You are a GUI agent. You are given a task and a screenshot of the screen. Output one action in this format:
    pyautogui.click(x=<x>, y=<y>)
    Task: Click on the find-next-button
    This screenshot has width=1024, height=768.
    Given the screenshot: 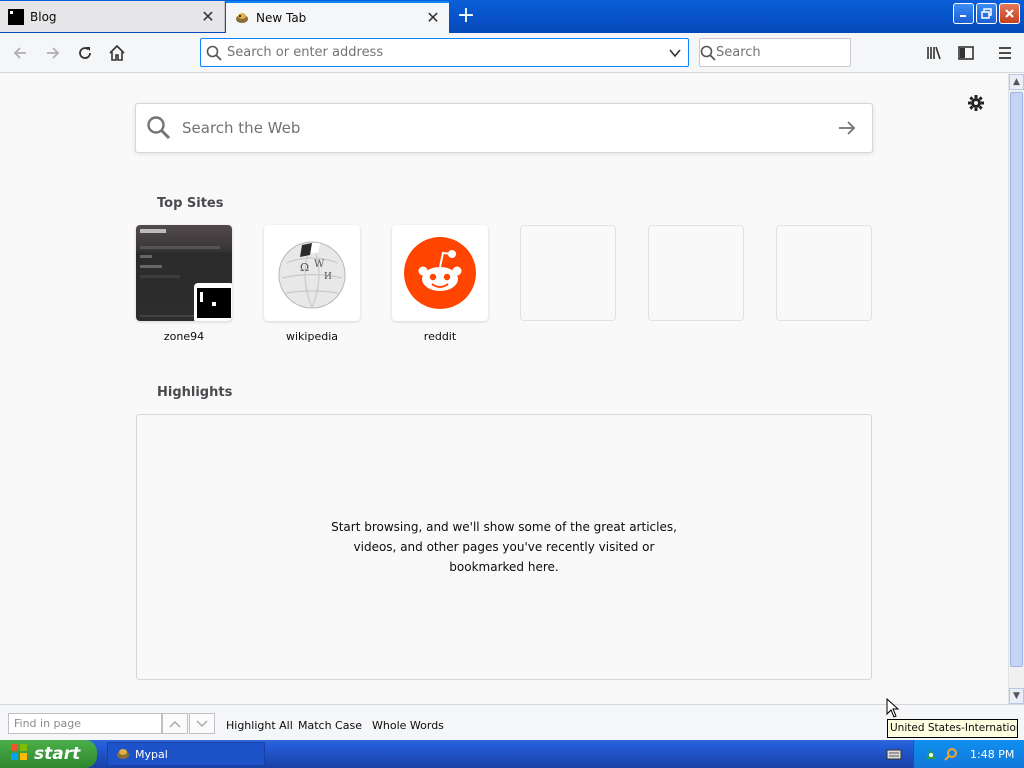 What is the action you would take?
    pyautogui.click(x=202, y=723)
    